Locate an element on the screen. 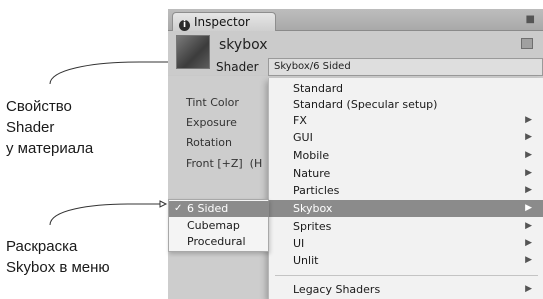  material-header: skybox Shader Skybox/6 Sided is located at coordinates (355, 53).